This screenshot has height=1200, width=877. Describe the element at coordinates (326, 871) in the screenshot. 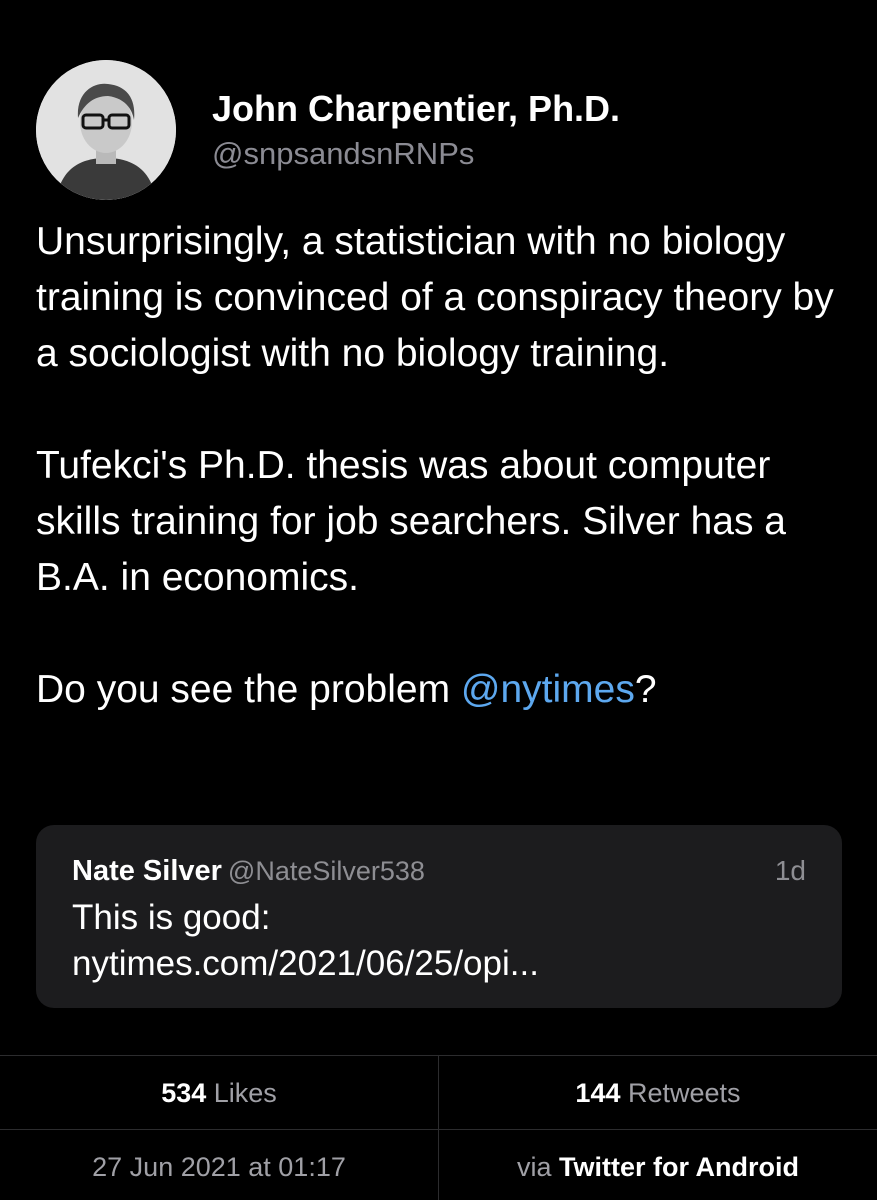

I see `quoted-author-handle: @NateSilver538` at that location.